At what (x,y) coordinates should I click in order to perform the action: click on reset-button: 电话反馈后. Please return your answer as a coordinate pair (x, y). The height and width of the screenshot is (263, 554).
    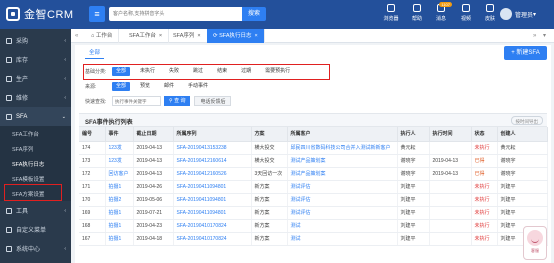
    Looking at the image, I should click on (213, 101).